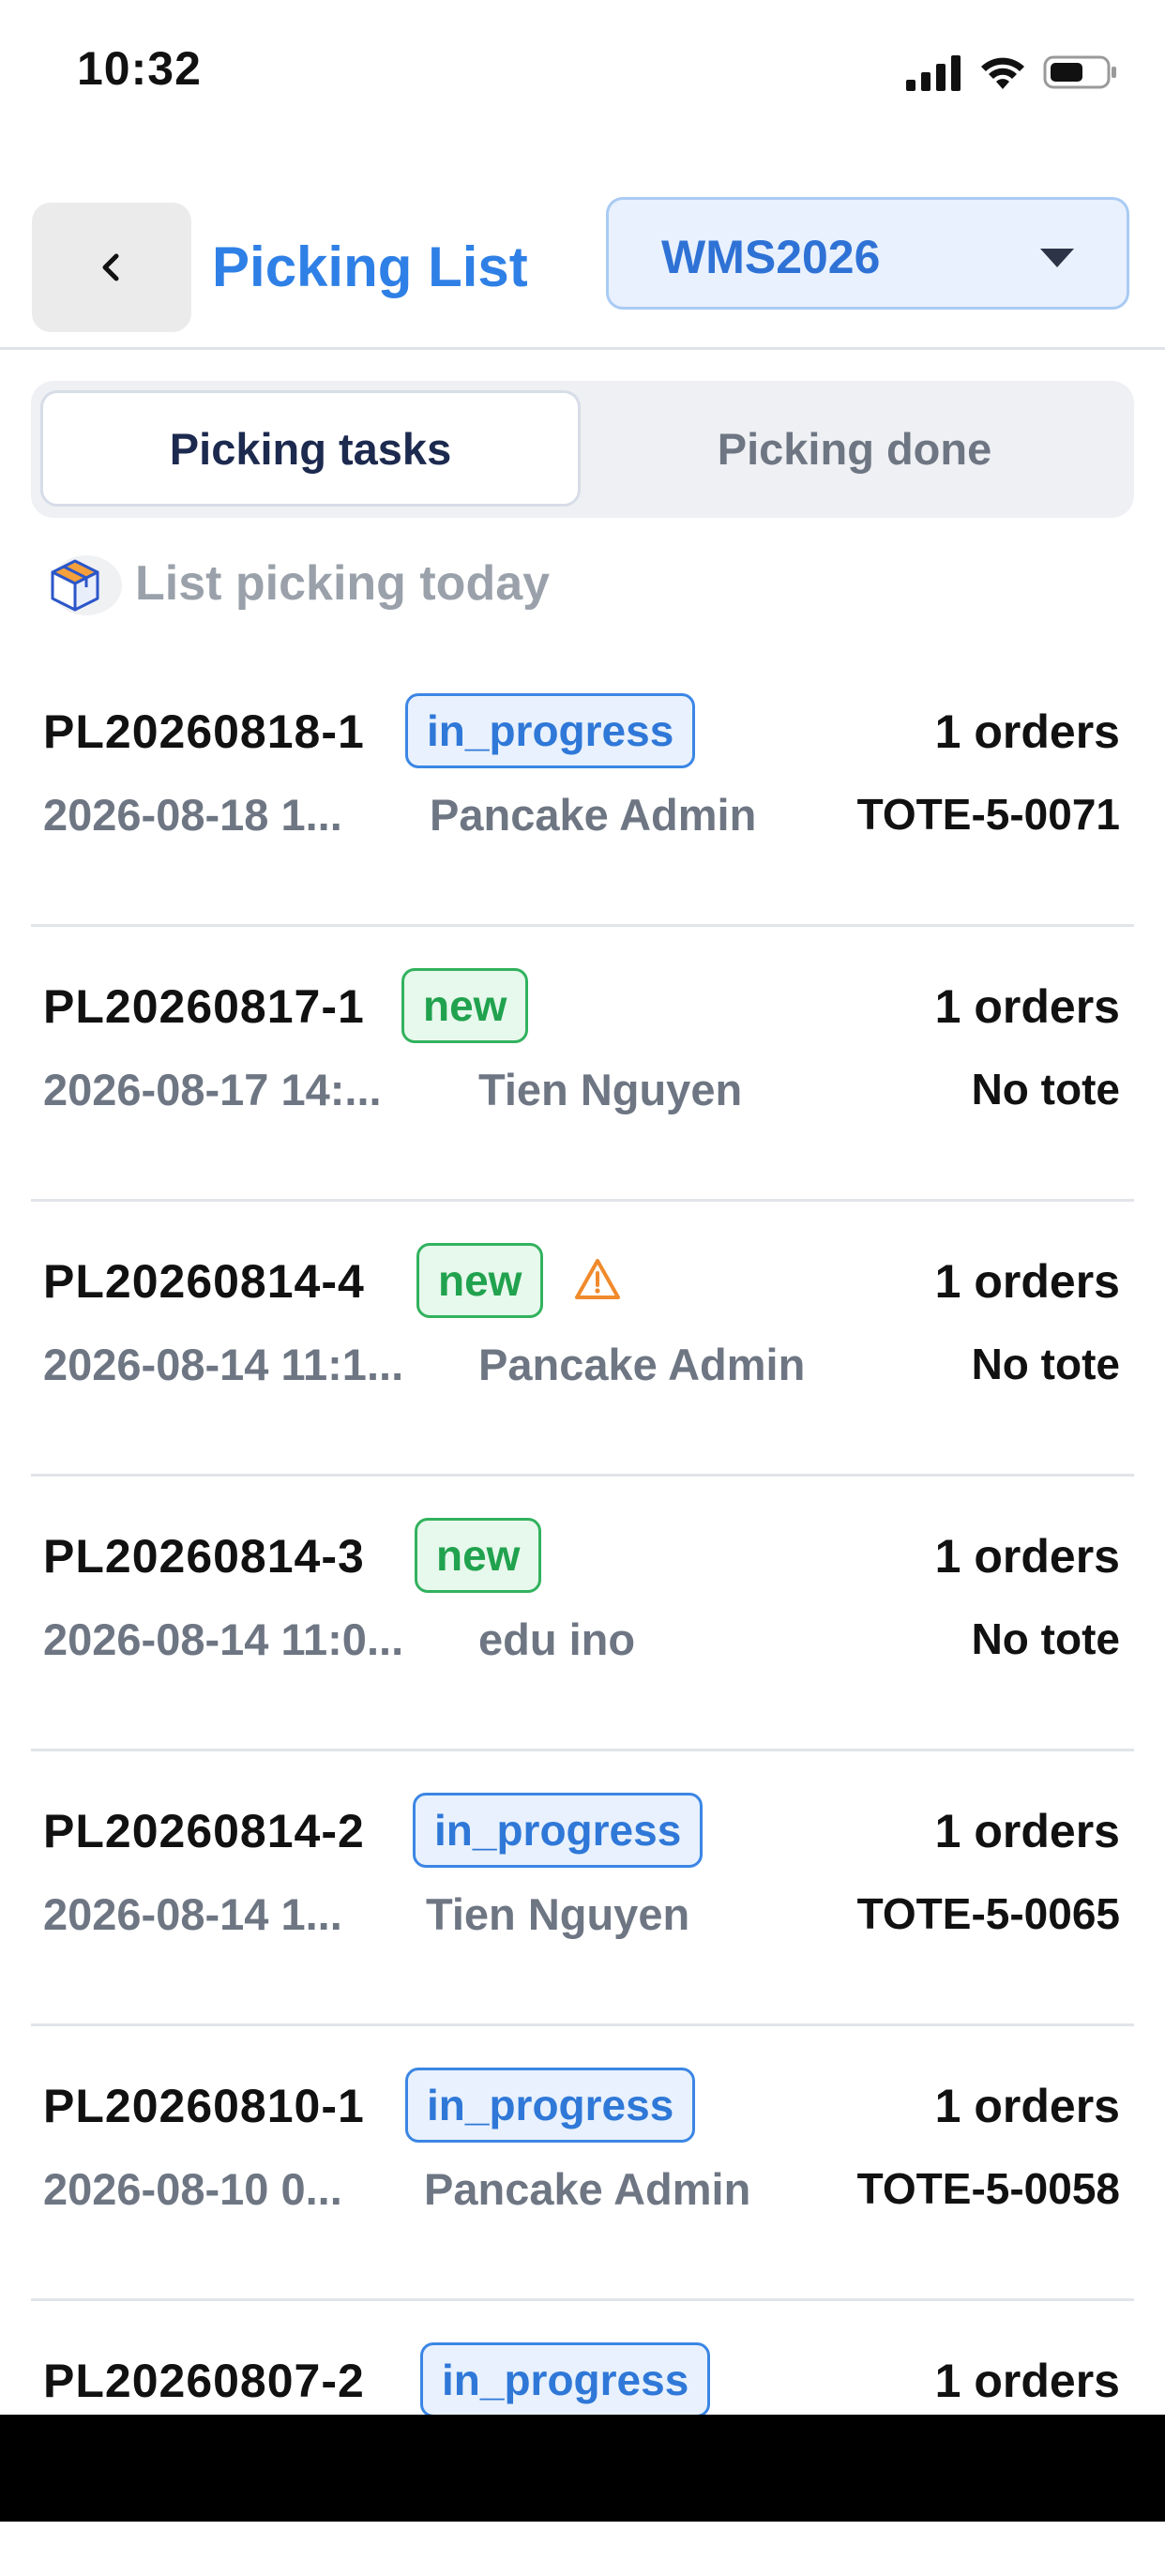 This screenshot has width=1165, height=2576. I want to click on list-item-header: PL20260814-4 new 1 orders, so click(581, 1282).